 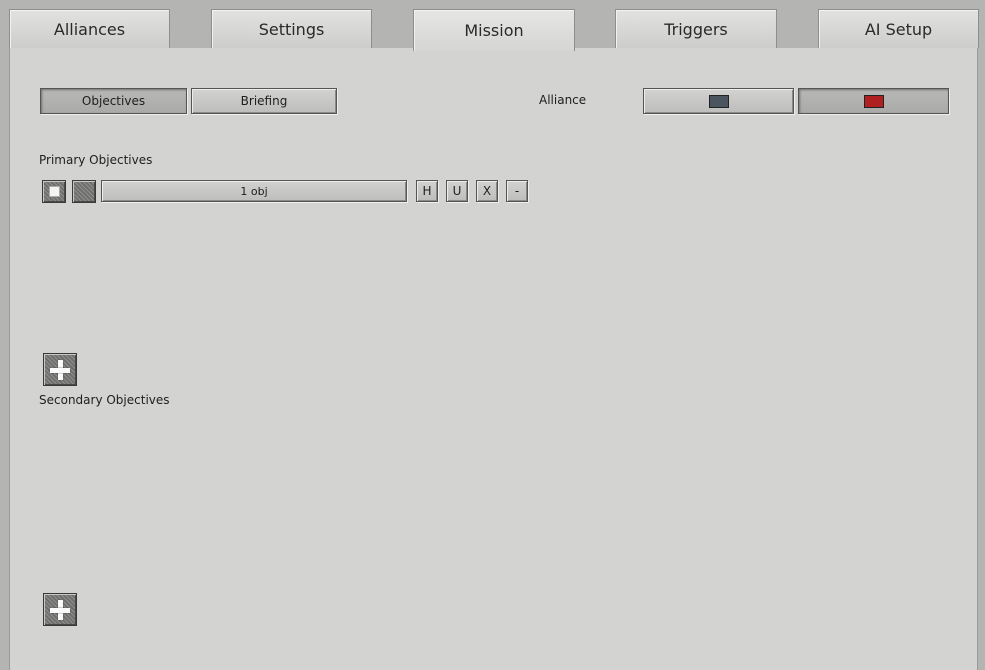 I want to click on tab-mission: Mission, so click(x=494, y=30).